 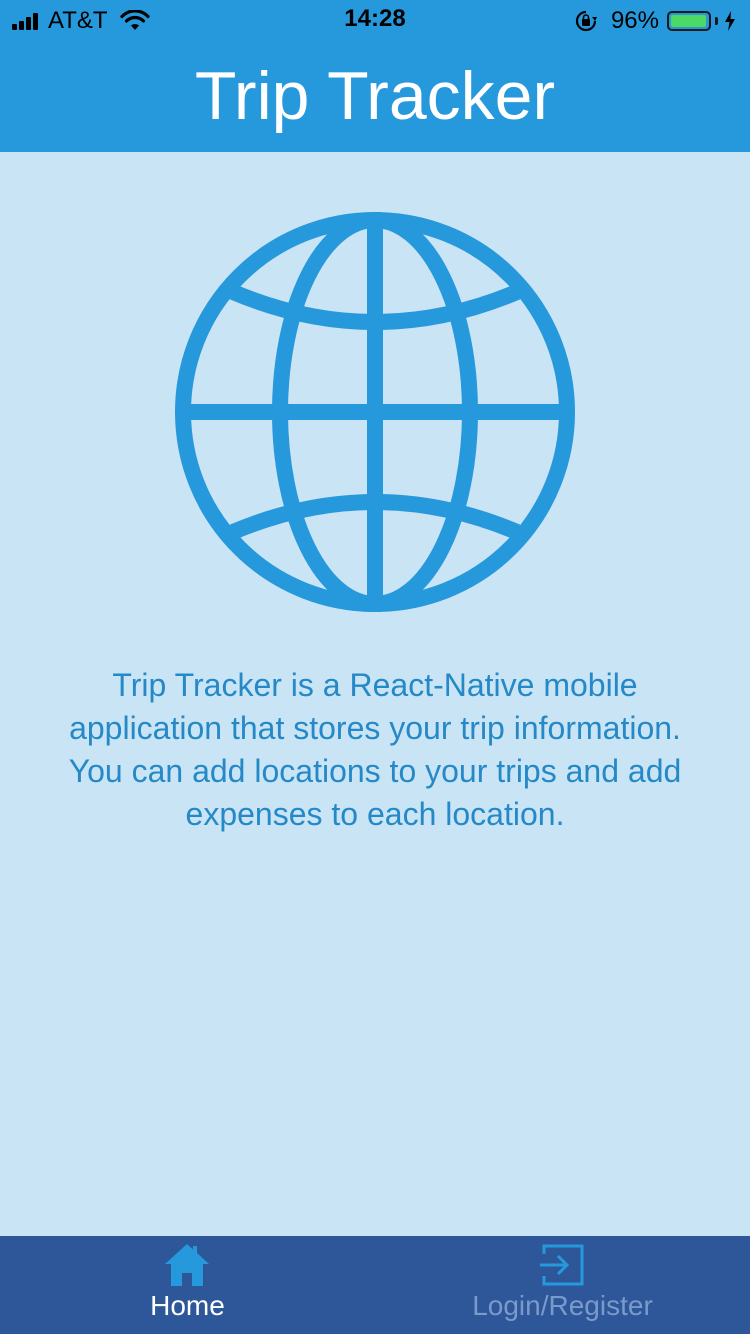 I want to click on tab-bar: Home Login/Register, so click(x=375, y=1285).